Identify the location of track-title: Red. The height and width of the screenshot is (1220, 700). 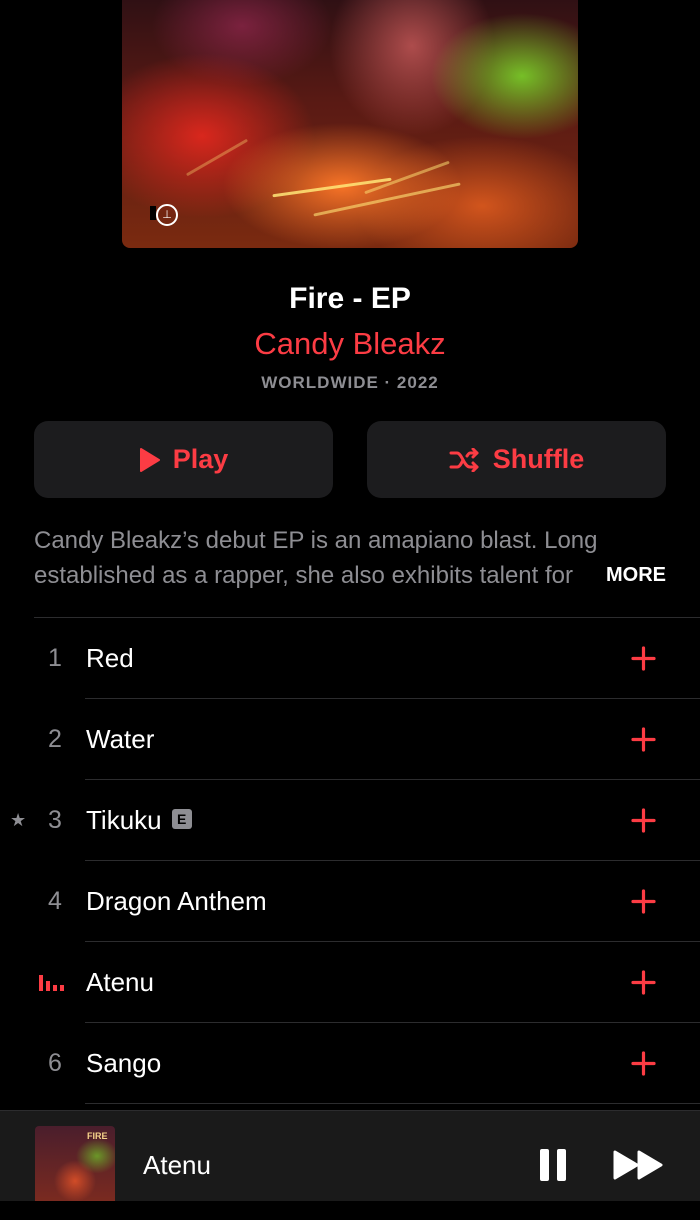
(110, 658).